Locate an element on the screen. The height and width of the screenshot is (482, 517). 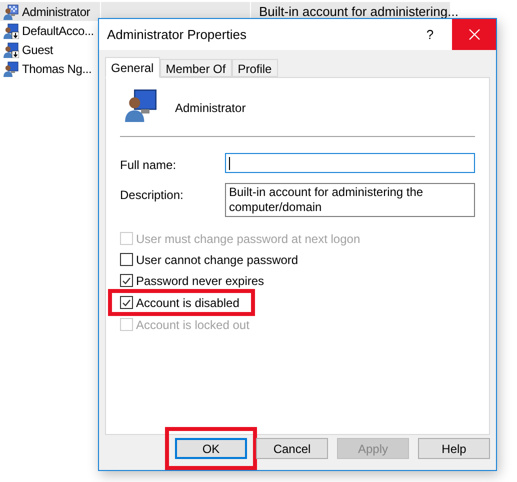
user-name: Guest is located at coordinates (38, 50).